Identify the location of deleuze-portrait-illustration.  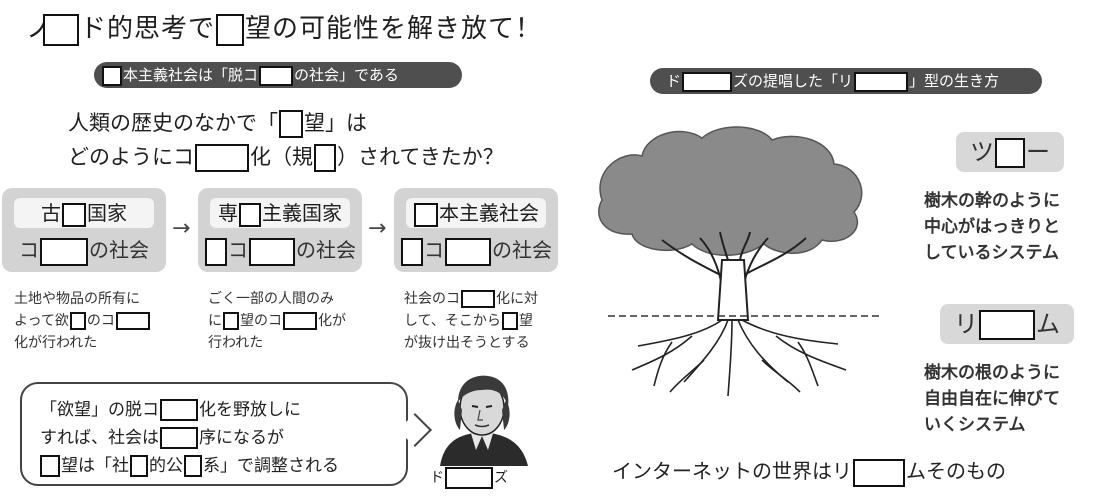
(484, 420).